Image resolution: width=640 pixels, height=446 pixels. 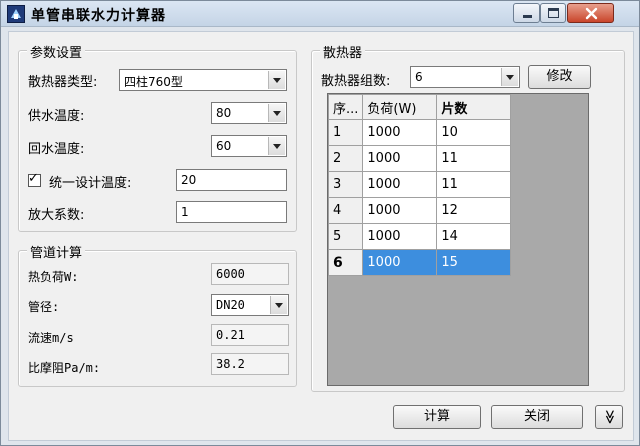 What do you see at coordinates (224, 146) in the screenshot?
I see `return-temp-value: 60` at bounding box center [224, 146].